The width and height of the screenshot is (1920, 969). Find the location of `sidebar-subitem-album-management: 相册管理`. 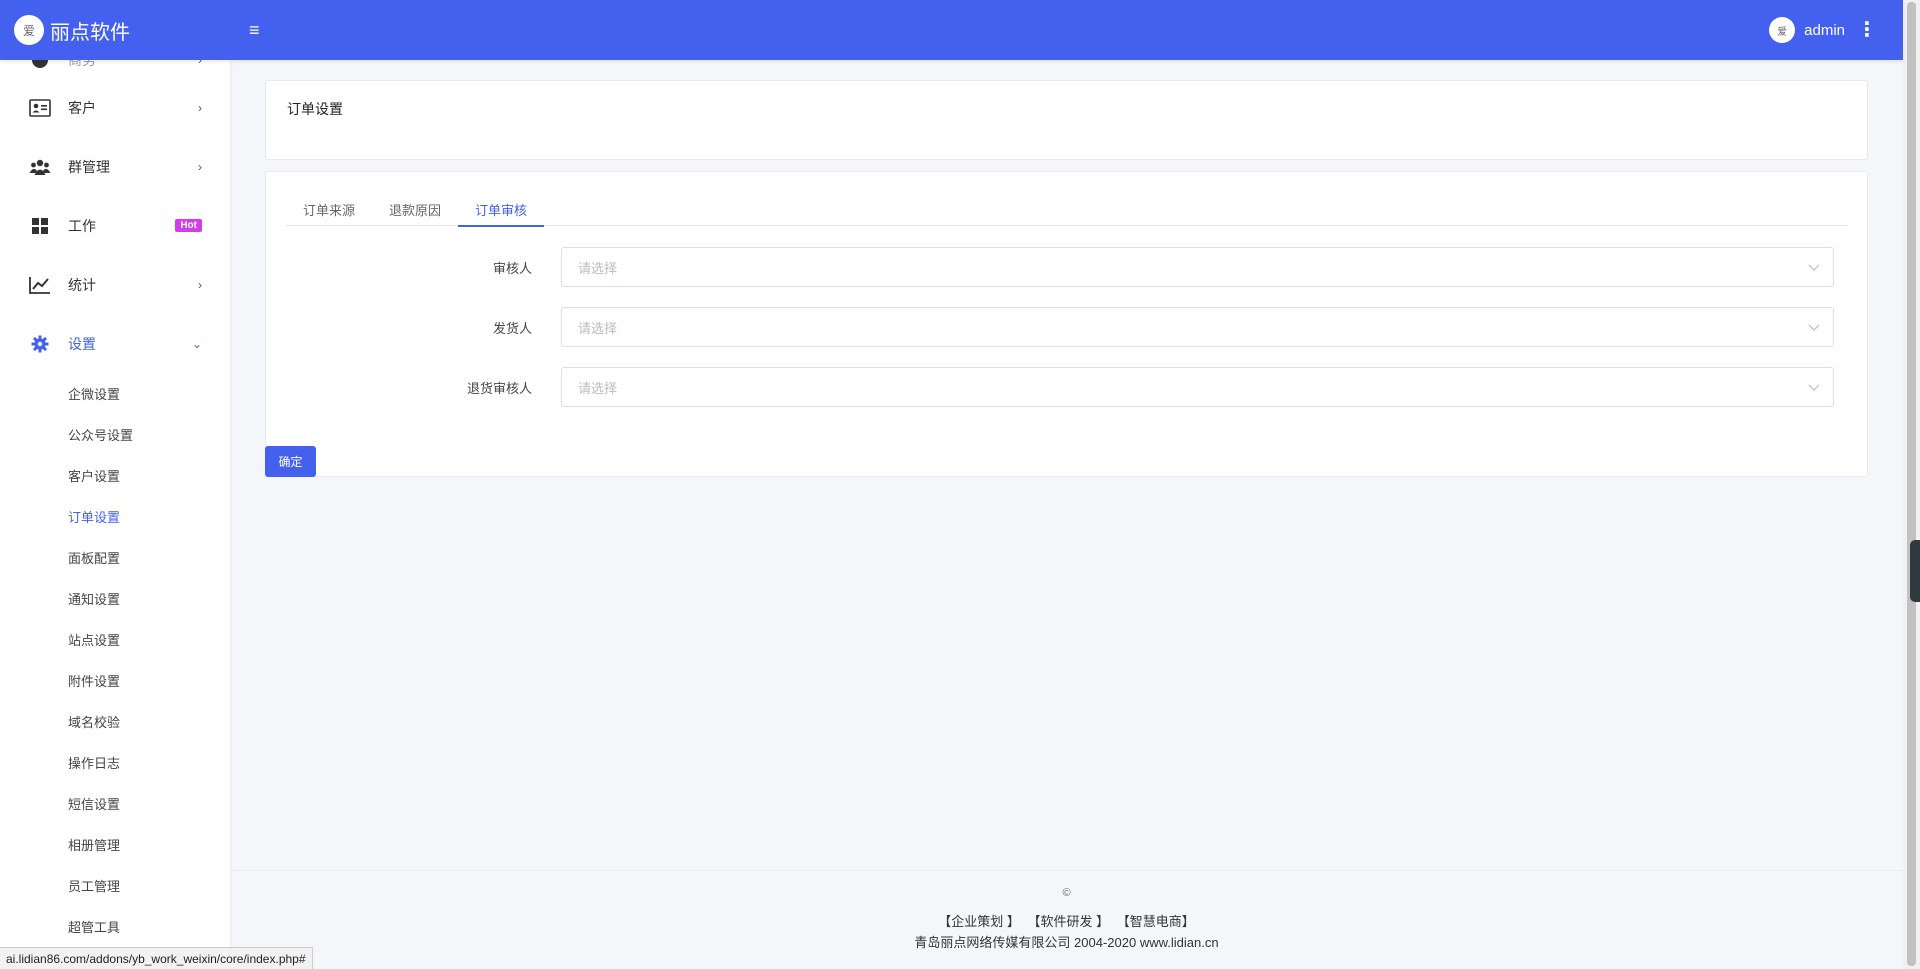

sidebar-subitem-album-management: 相册管理 is located at coordinates (115, 844).